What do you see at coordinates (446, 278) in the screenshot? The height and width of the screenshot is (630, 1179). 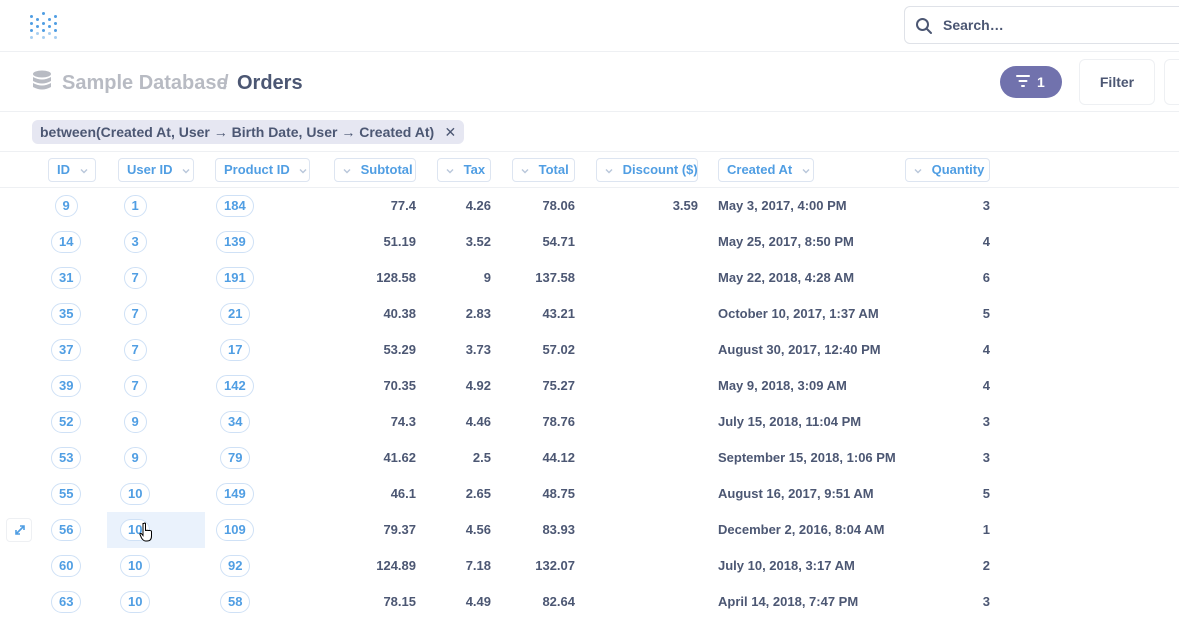 I see `cell-tax: 9` at bounding box center [446, 278].